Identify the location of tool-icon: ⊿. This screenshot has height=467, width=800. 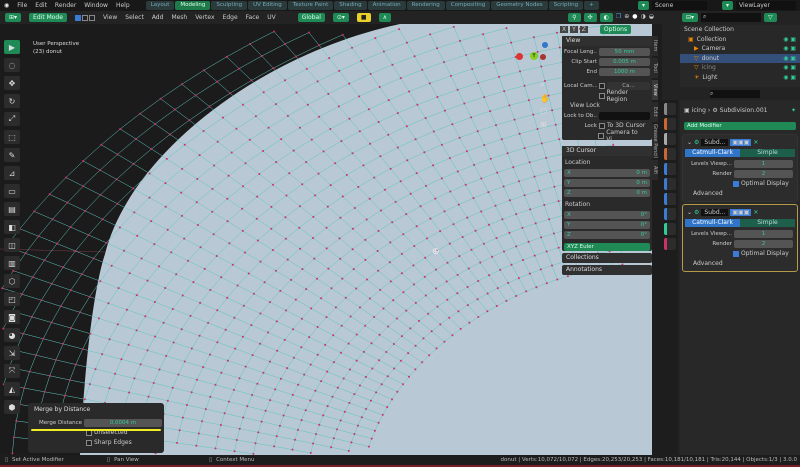
(12, 173).